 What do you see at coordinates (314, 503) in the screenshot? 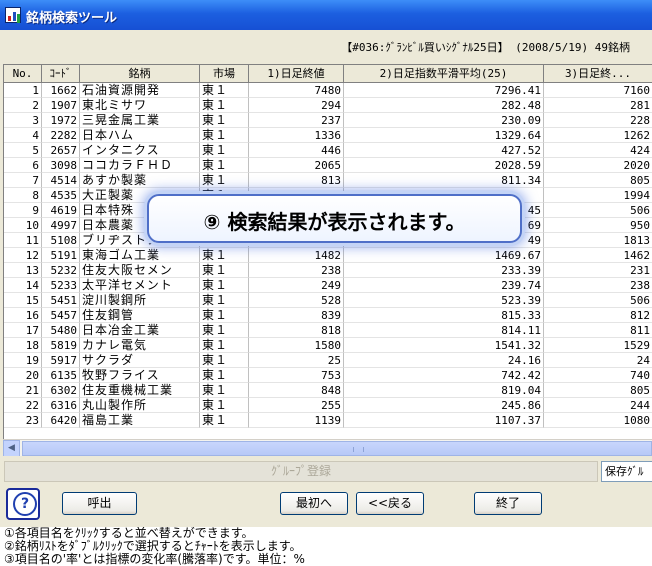
I see `first-button: 最初へ` at bounding box center [314, 503].